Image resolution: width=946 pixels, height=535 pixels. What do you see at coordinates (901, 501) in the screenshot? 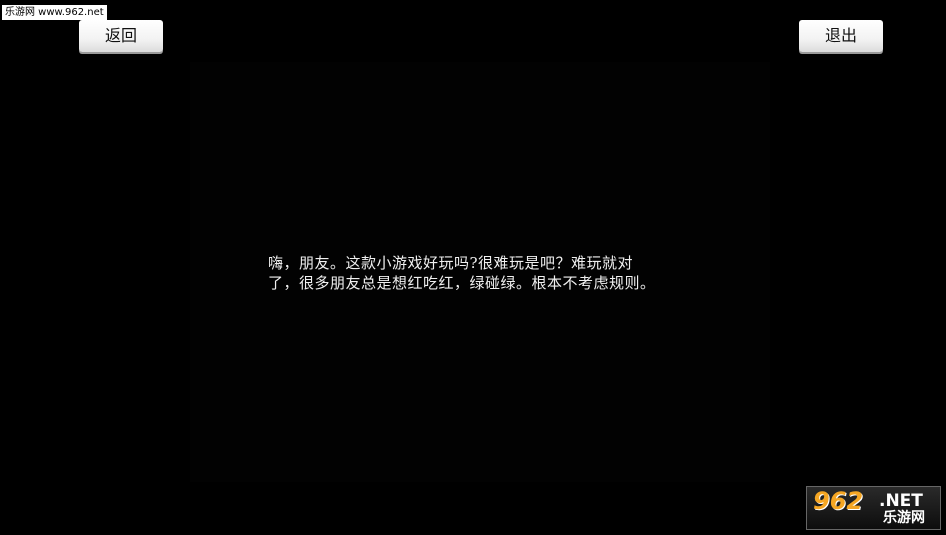
I see `logo-suffix: .NET` at bounding box center [901, 501].